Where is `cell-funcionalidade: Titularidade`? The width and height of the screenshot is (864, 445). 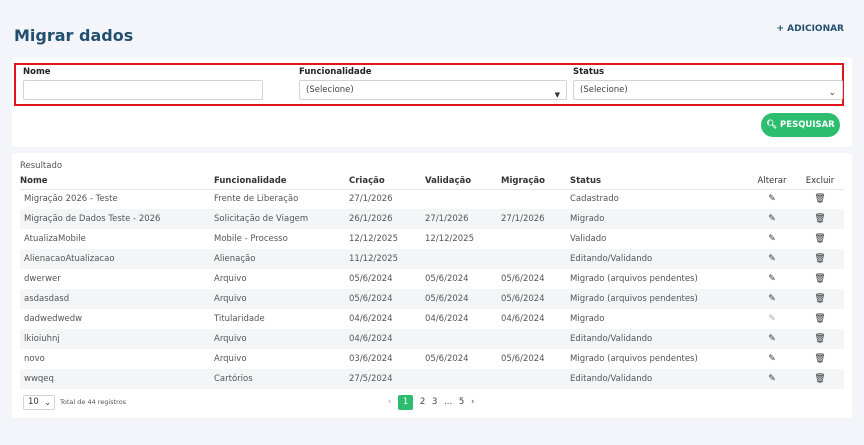 cell-funcionalidade: Titularidade is located at coordinates (239, 319).